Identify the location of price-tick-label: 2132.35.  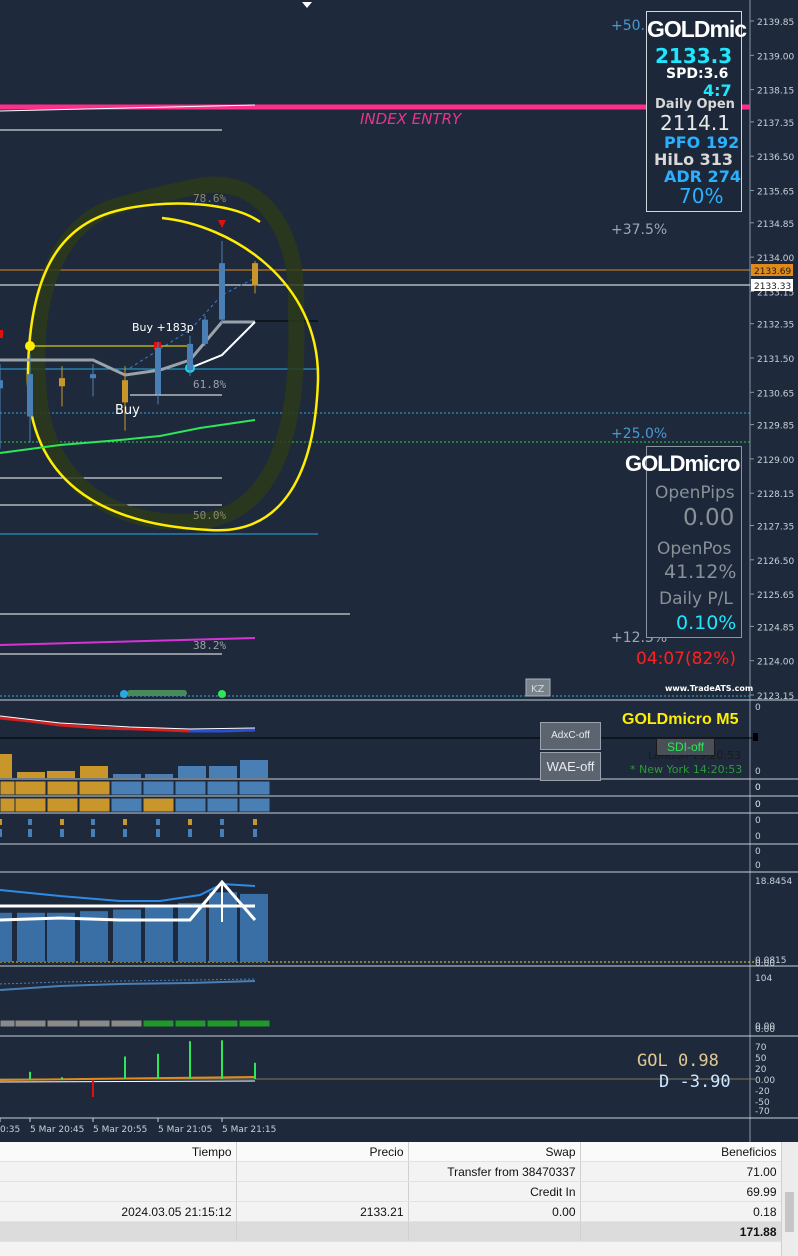
(775, 326).